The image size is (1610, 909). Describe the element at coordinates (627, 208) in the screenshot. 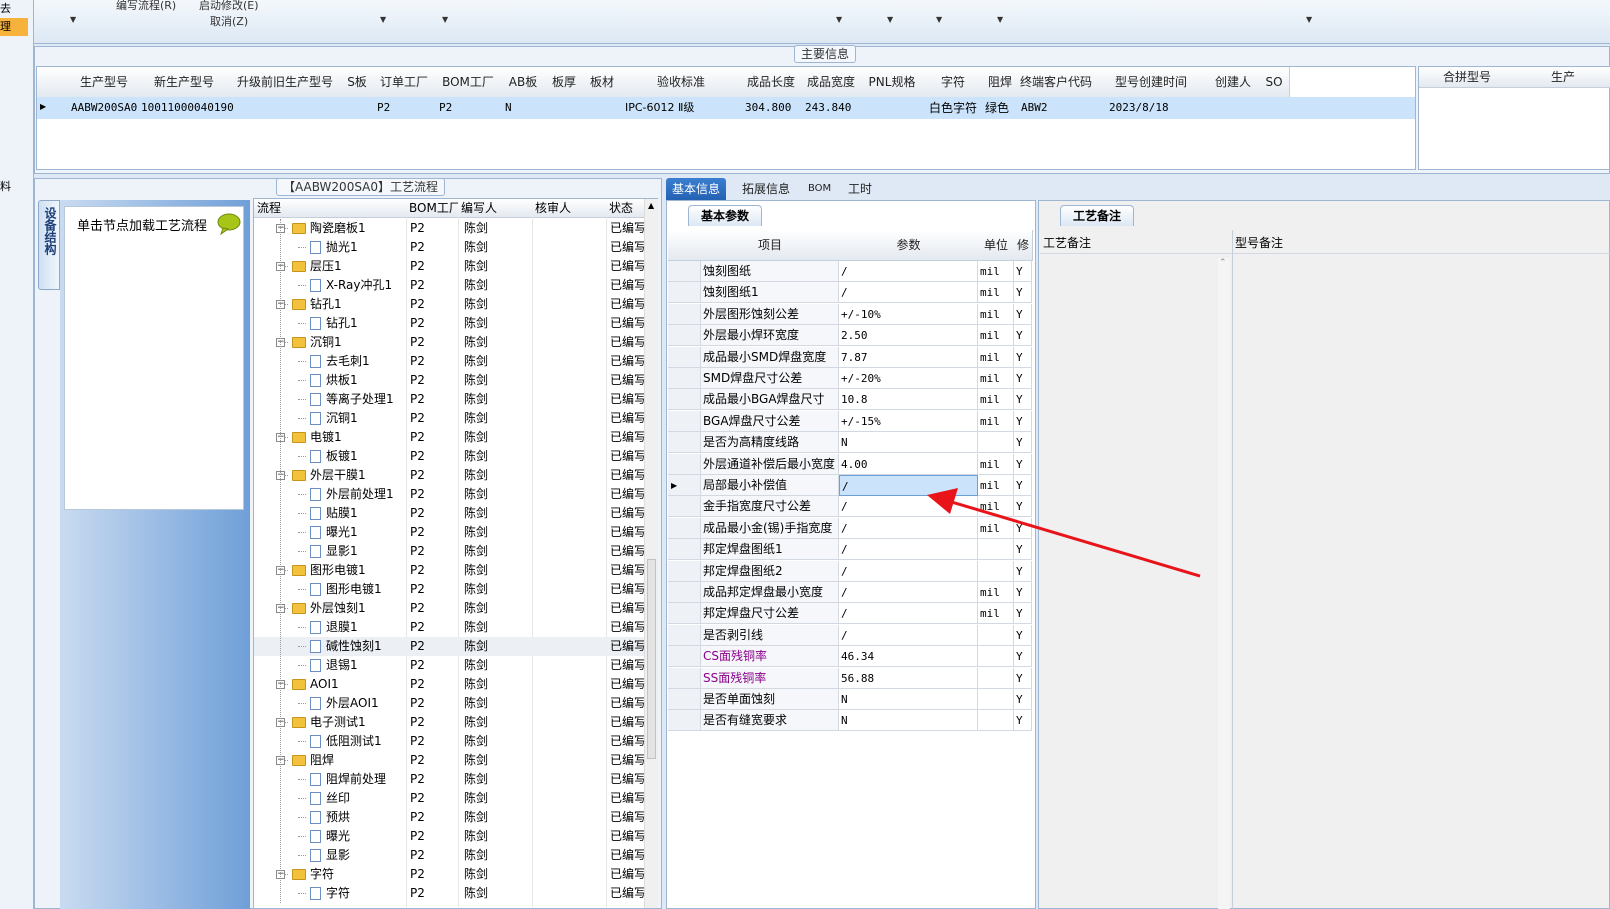

I see `col-header: 状态` at that location.